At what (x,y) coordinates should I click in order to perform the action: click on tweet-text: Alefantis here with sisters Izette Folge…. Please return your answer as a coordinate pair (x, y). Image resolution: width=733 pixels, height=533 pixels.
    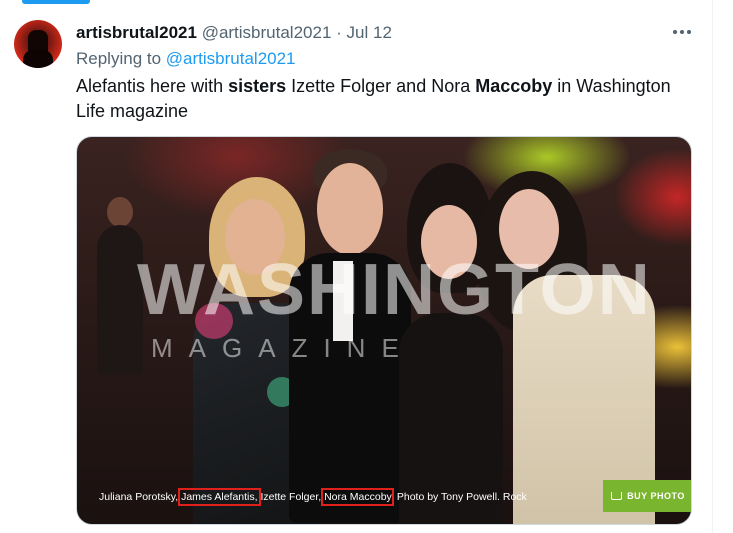
    Looking at the image, I should click on (386, 99).